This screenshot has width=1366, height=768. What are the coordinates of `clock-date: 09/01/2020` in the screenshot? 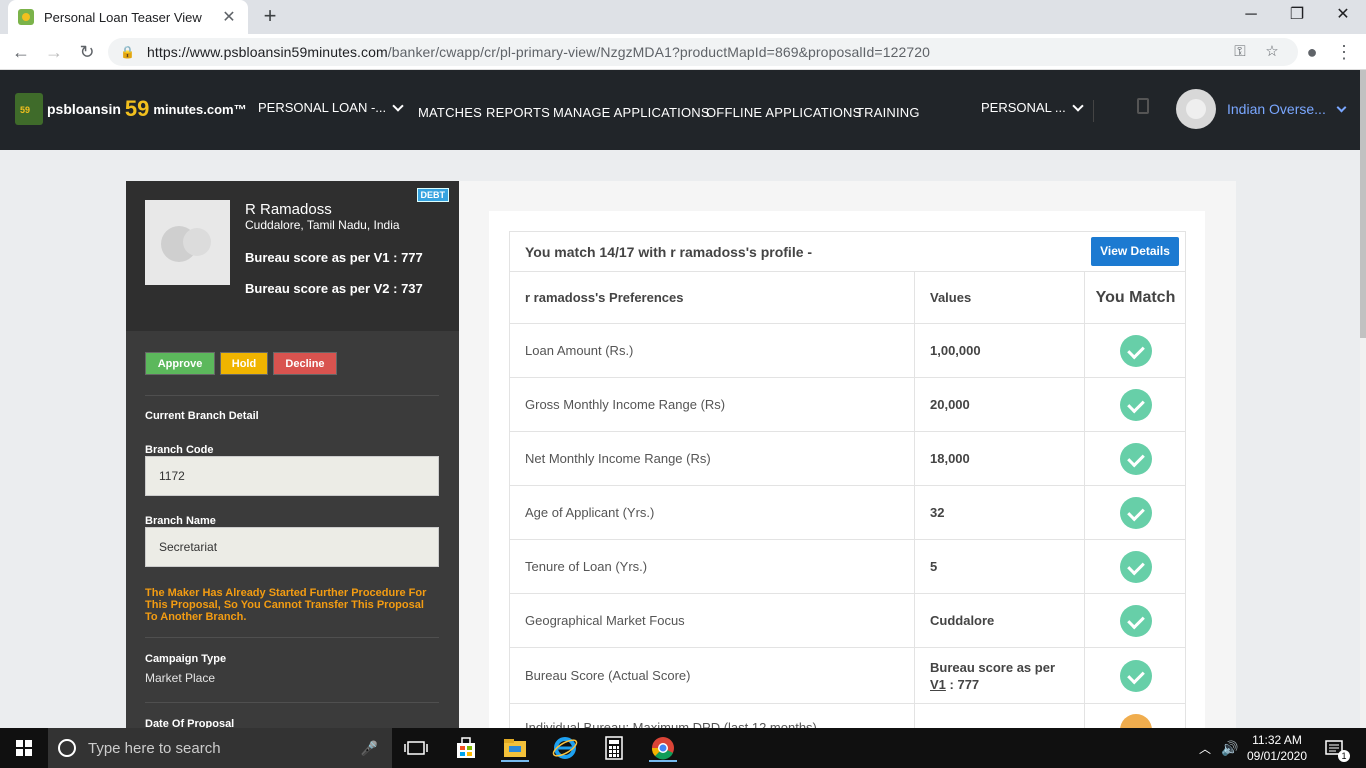 It's located at (1277, 756).